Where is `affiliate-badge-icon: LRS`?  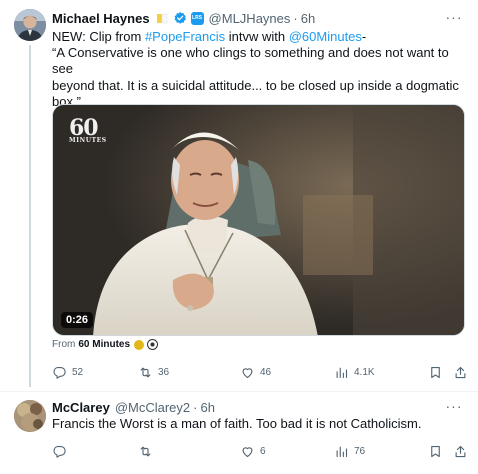 affiliate-badge-icon: LRS is located at coordinates (197, 18).